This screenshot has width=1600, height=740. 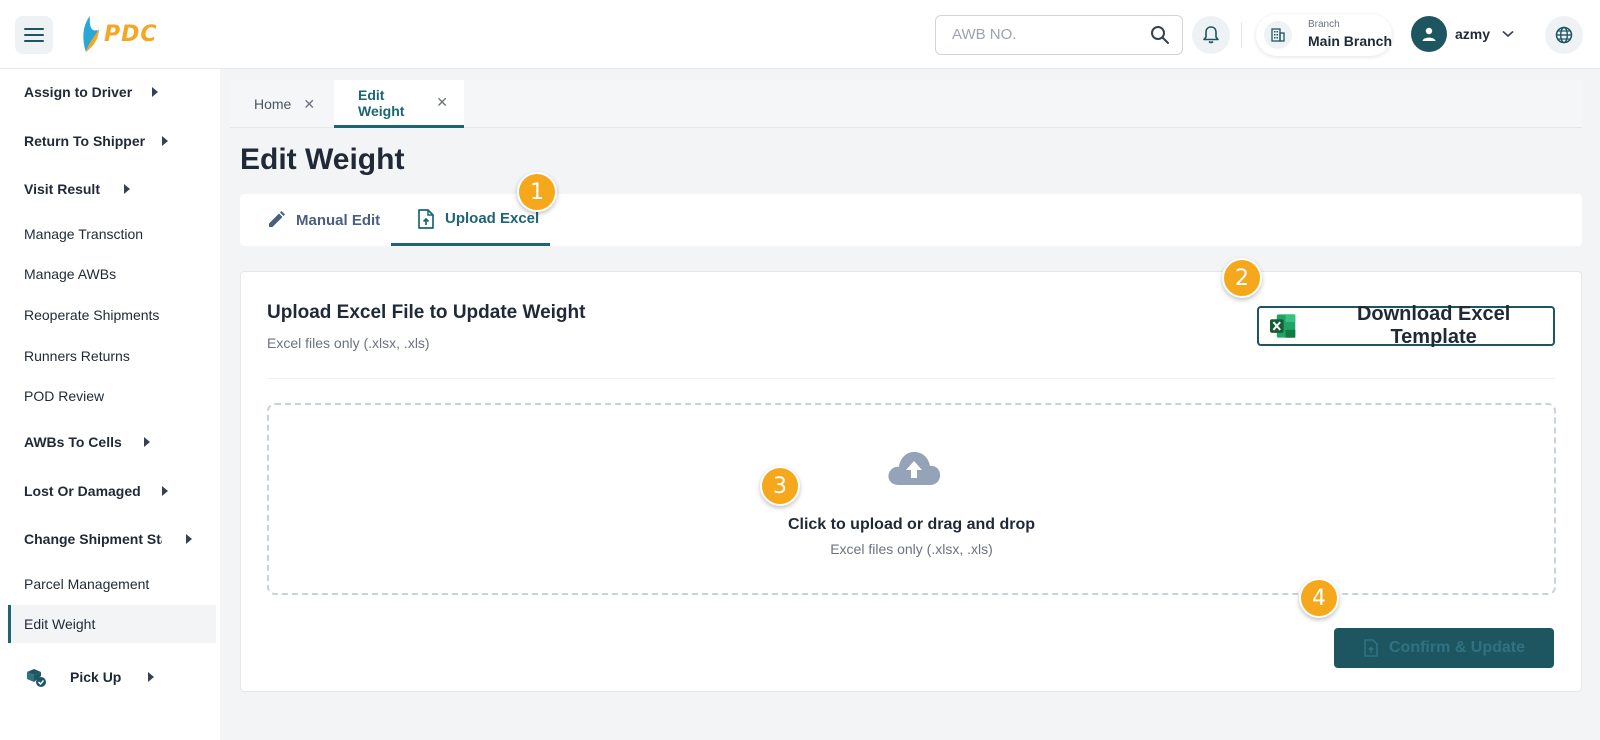 I want to click on bell-icon, so click(x=1211, y=35).